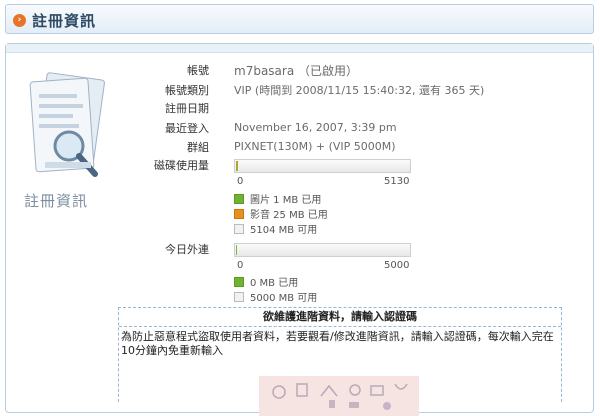  Describe the element at coordinates (397, 181) in the screenshot. I see `disk-tick-max: 5130` at that location.